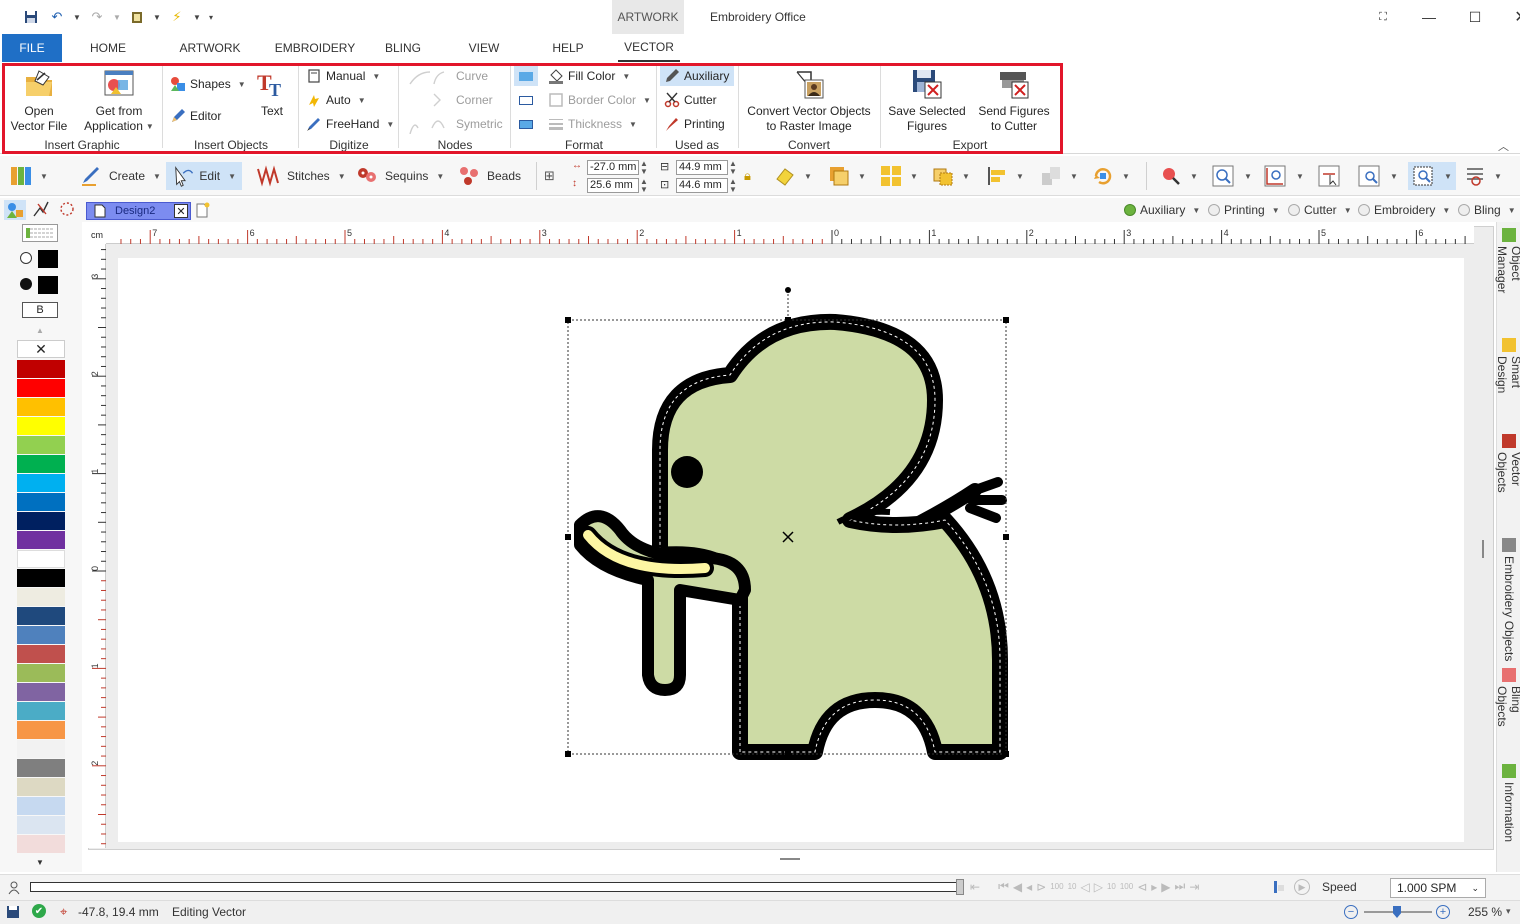 The image size is (1520, 924). Describe the element at coordinates (1162, 210) in the screenshot. I see `layer-auxiliary: Auxiliary ▼` at that location.